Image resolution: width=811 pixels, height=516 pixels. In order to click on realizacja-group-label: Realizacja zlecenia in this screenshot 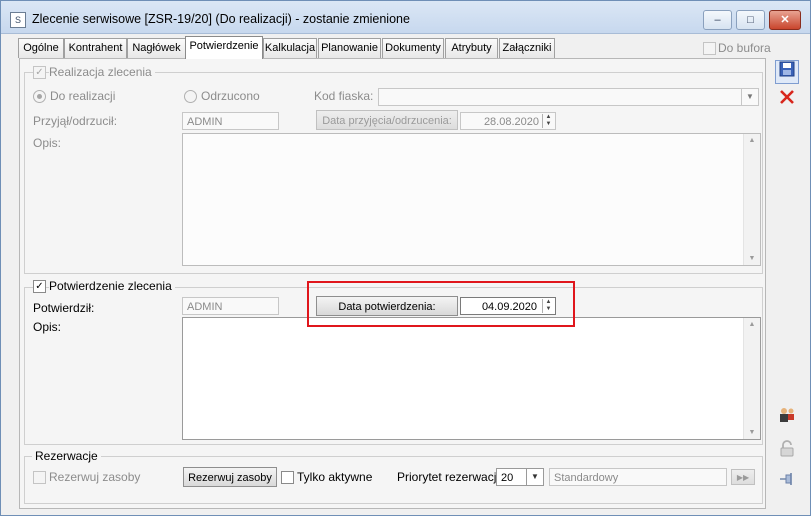, I will do `click(102, 72)`.